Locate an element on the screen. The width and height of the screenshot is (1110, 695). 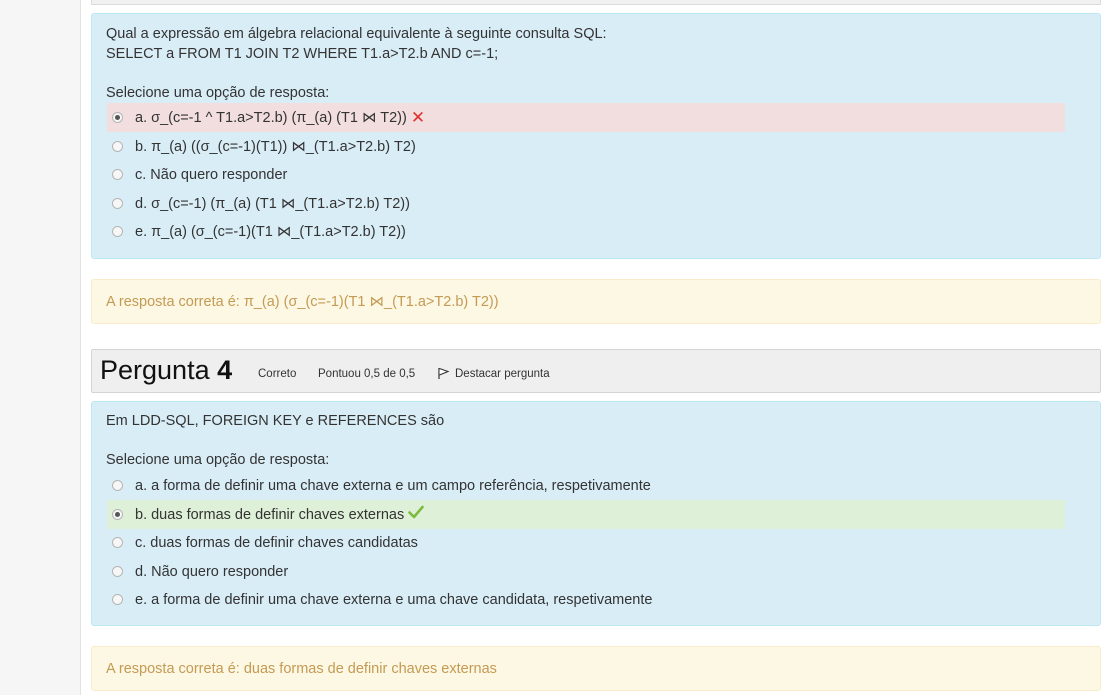
question-number-value: 4 is located at coordinates (225, 370).